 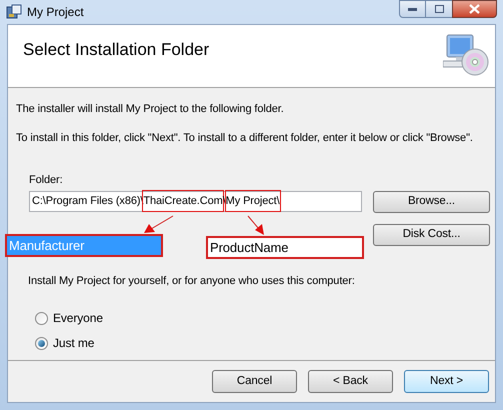 What do you see at coordinates (84, 245) in the screenshot?
I see `annotation-label: Manufacturer` at bounding box center [84, 245].